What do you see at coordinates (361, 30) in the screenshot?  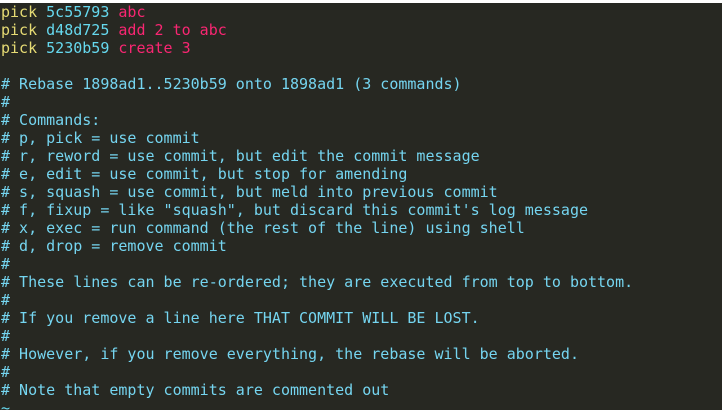 I see `pick-line: pick d48d725 add 2 to abc` at bounding box center [361, 30].